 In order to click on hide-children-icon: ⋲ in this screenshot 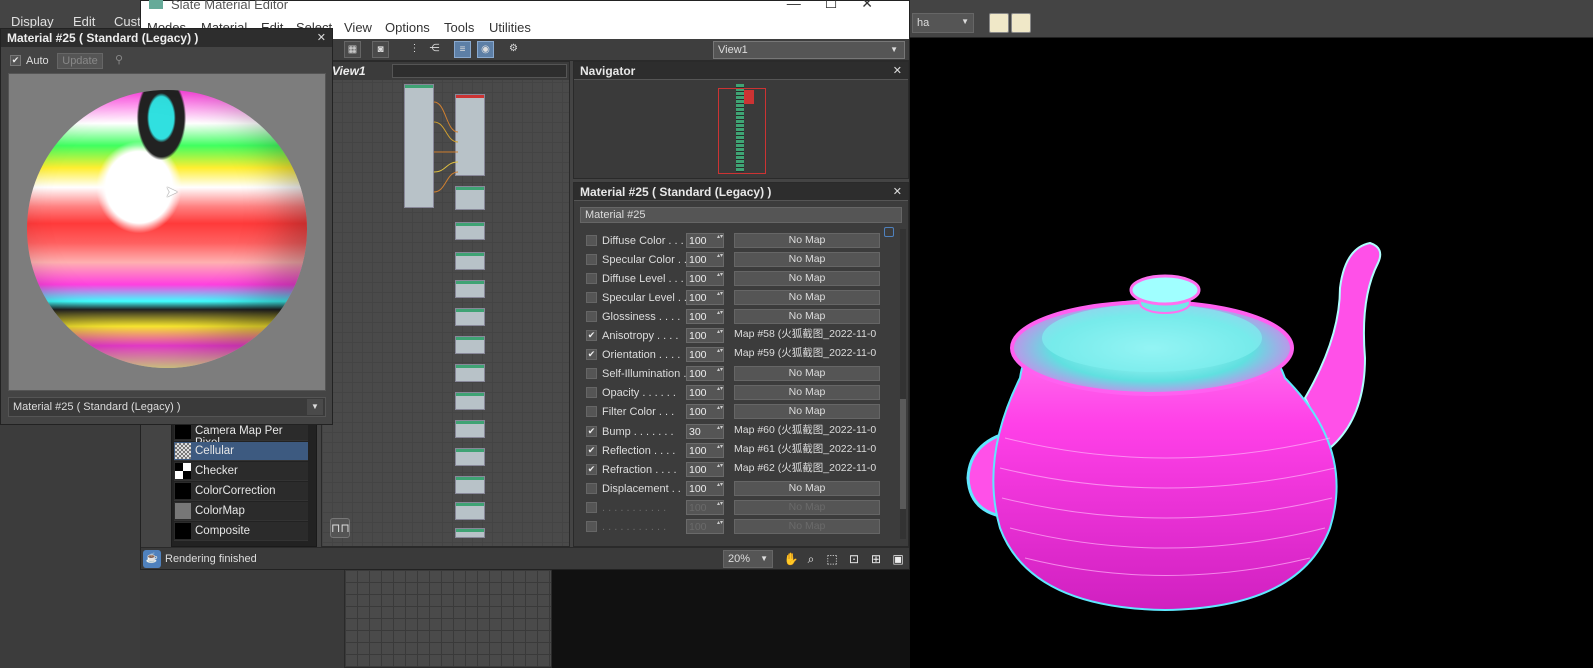, I will do `click(434, 49)`.